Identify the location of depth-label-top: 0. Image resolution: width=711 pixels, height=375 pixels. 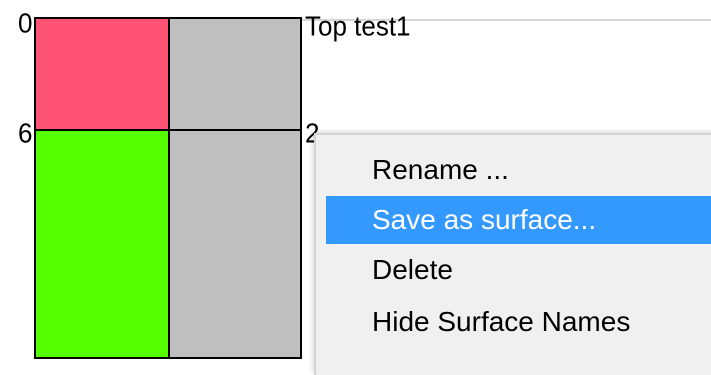
(25, 23).